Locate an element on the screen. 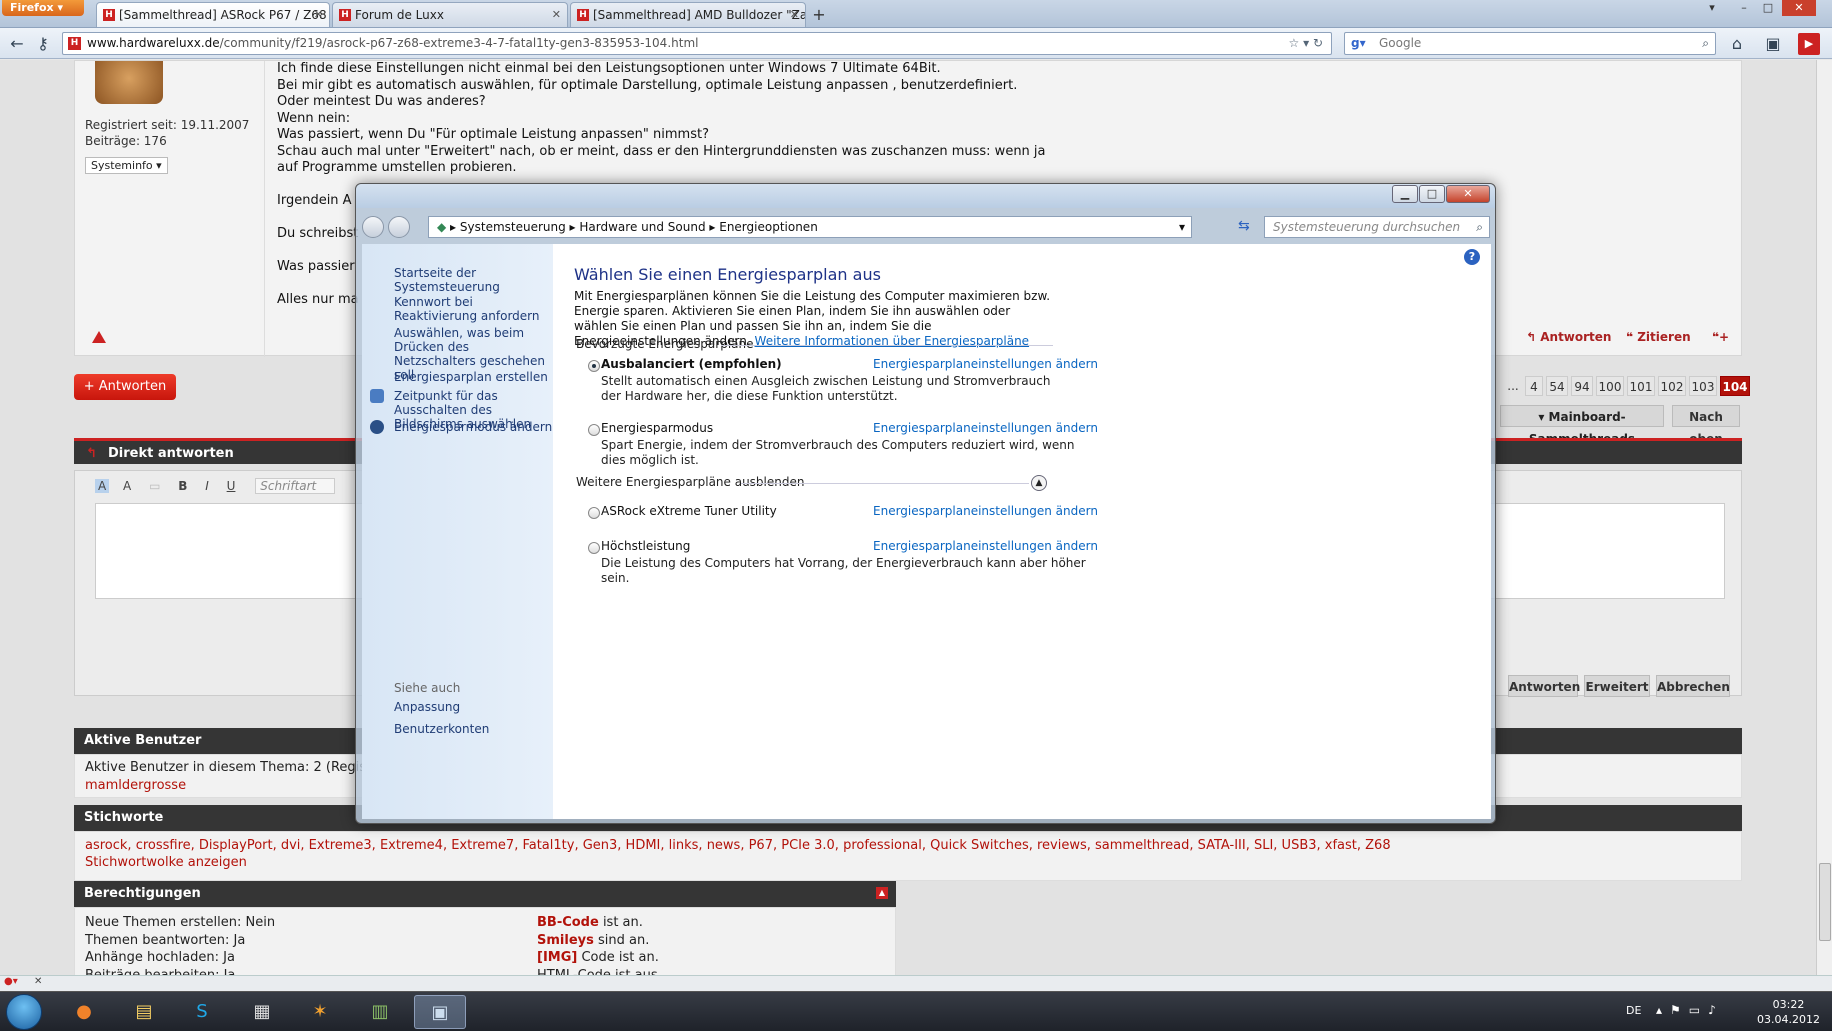 Image resolution: width=1832 pixels, height=1031 pixels. sidebar-link-create-plan: Energiesparplan erstellen is located at coordinates (474, 377).